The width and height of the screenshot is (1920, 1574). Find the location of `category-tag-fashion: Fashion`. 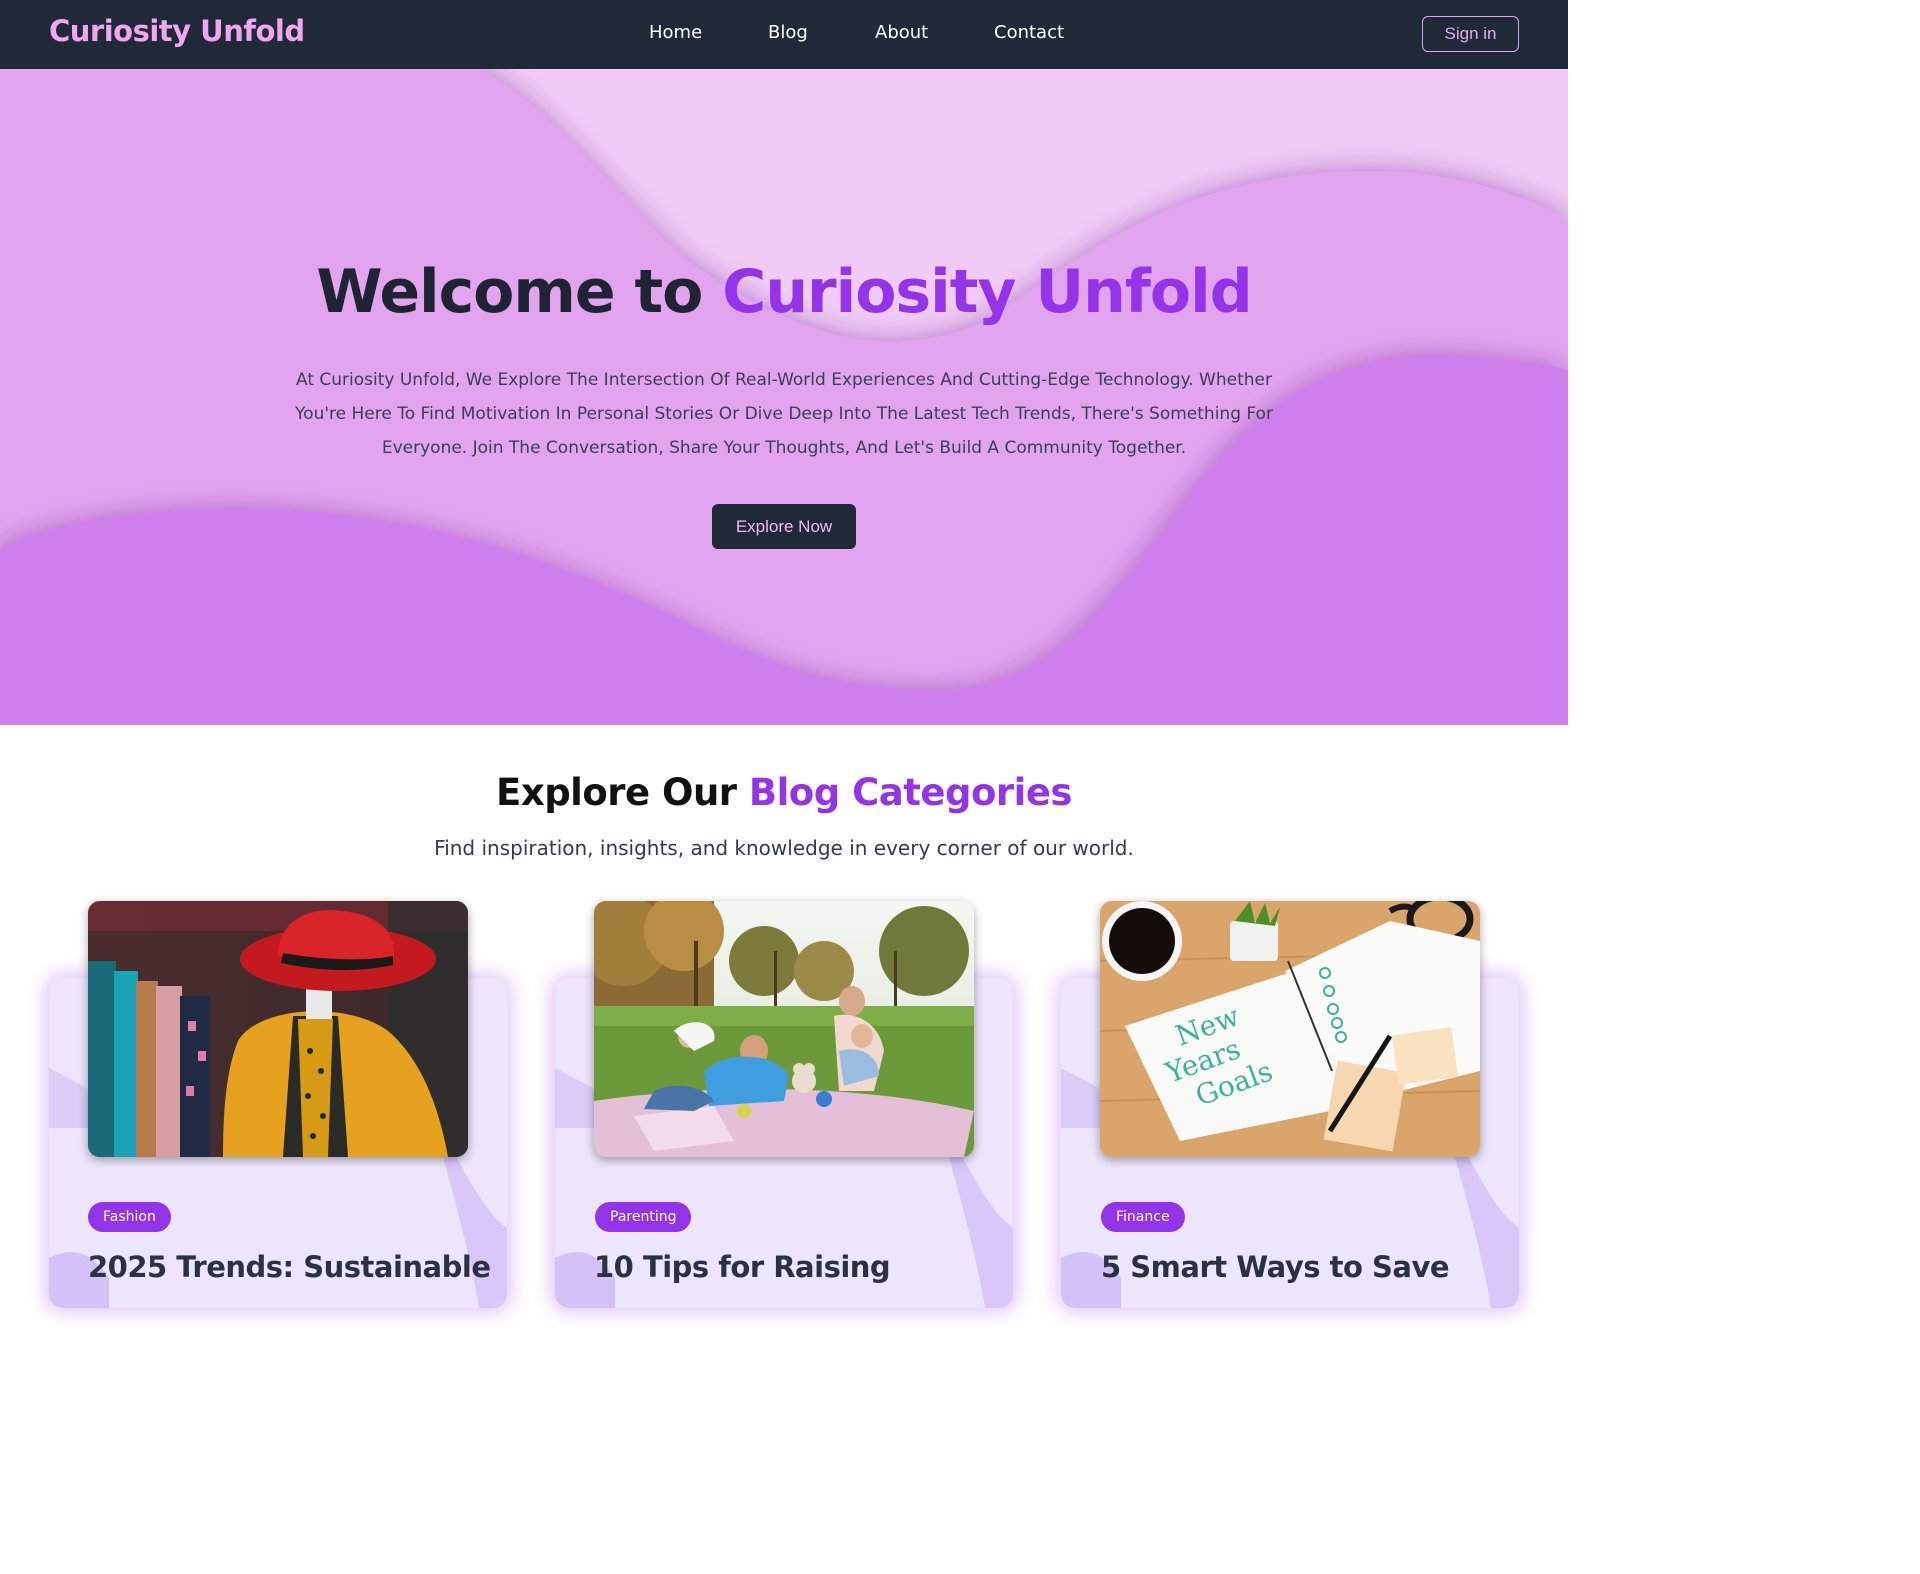

category-tag-fashion: Fashion is located at coordinates (129, 1217).